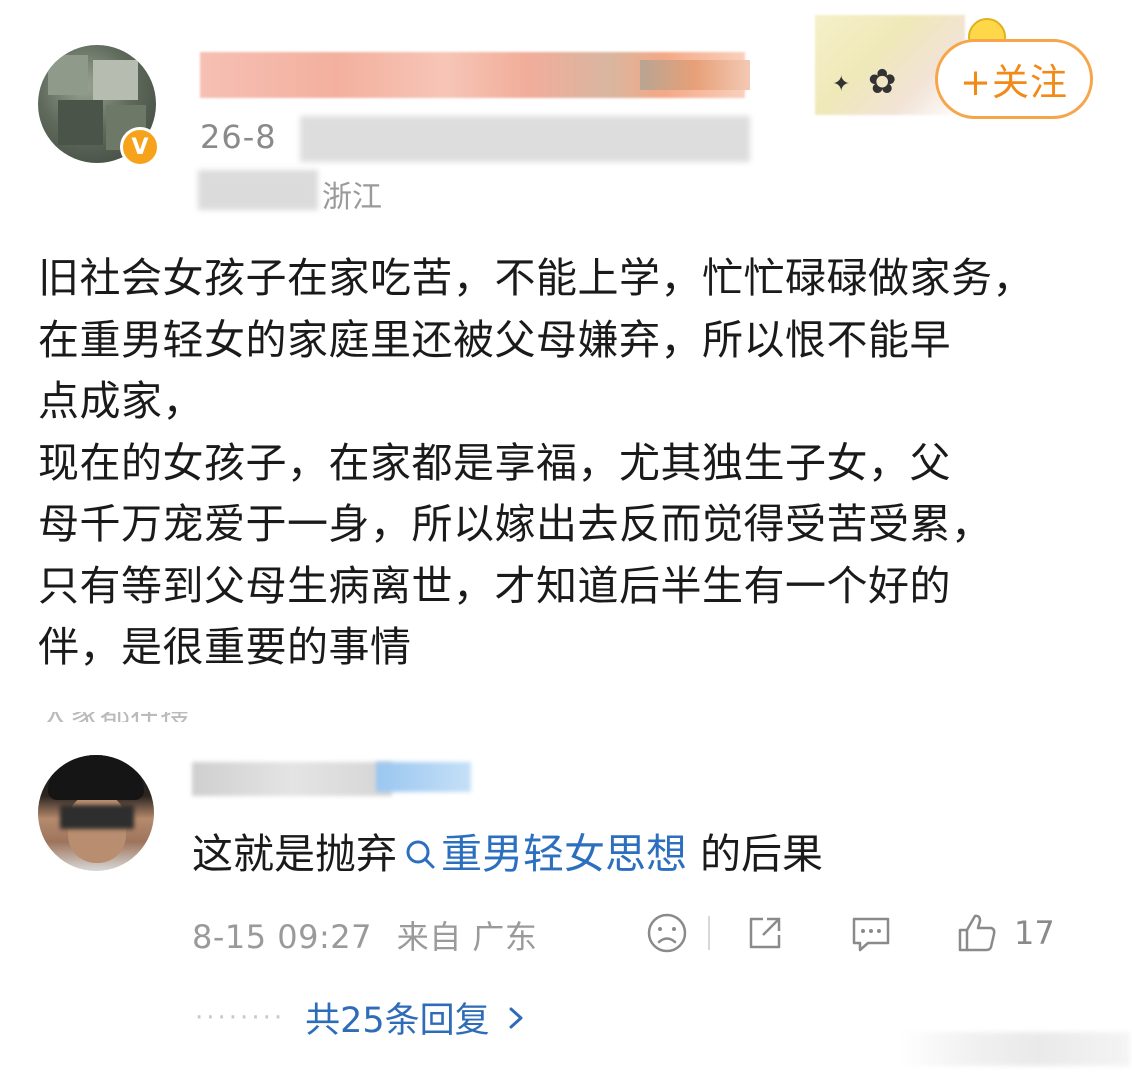 The width and height of the screenshot is (1132, 1080). Describe the element at coordinates (96, 813) in the screenshot. I see `commenter-avatar` at that location.